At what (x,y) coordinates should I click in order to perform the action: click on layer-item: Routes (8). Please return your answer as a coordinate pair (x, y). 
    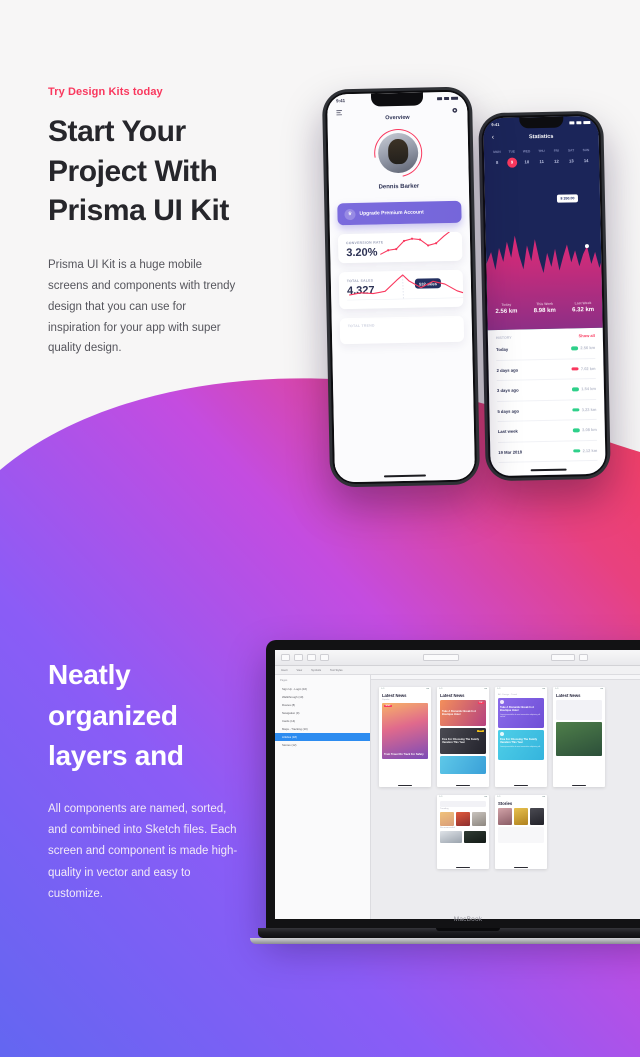
    Looking at the image, I should click on (322, 705).